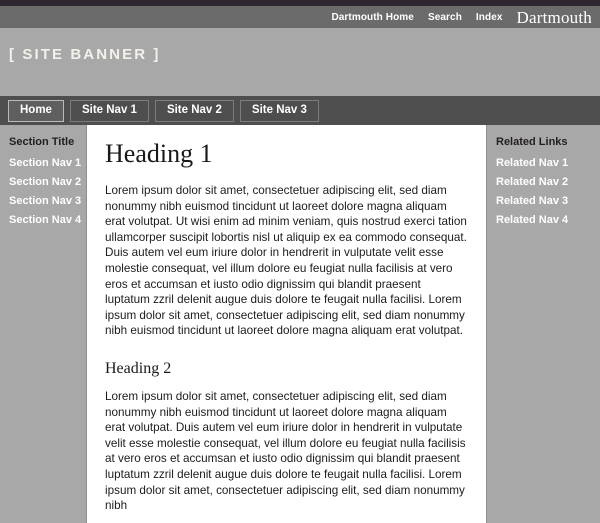 Image resolution: width=600 pixels, height=523 pixels. I want to click on utility-link-index: Index, so click(489, 17).